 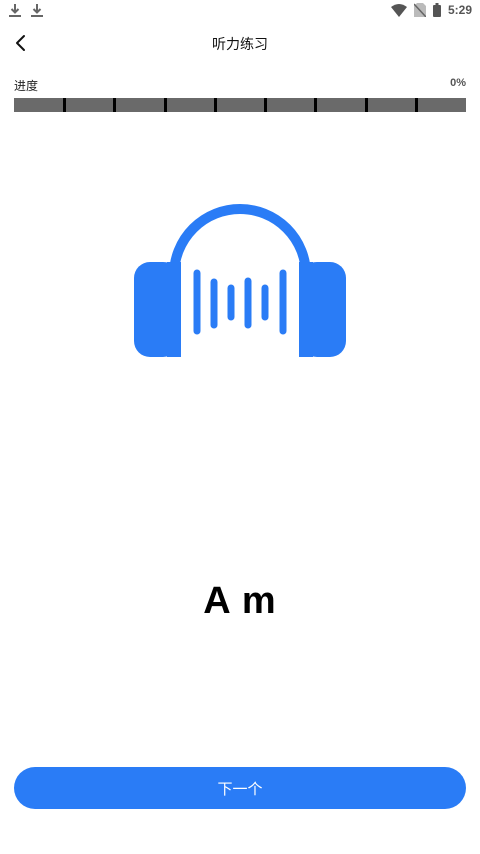 I want to click on no-sim-icon, so click(x=419, y=10).